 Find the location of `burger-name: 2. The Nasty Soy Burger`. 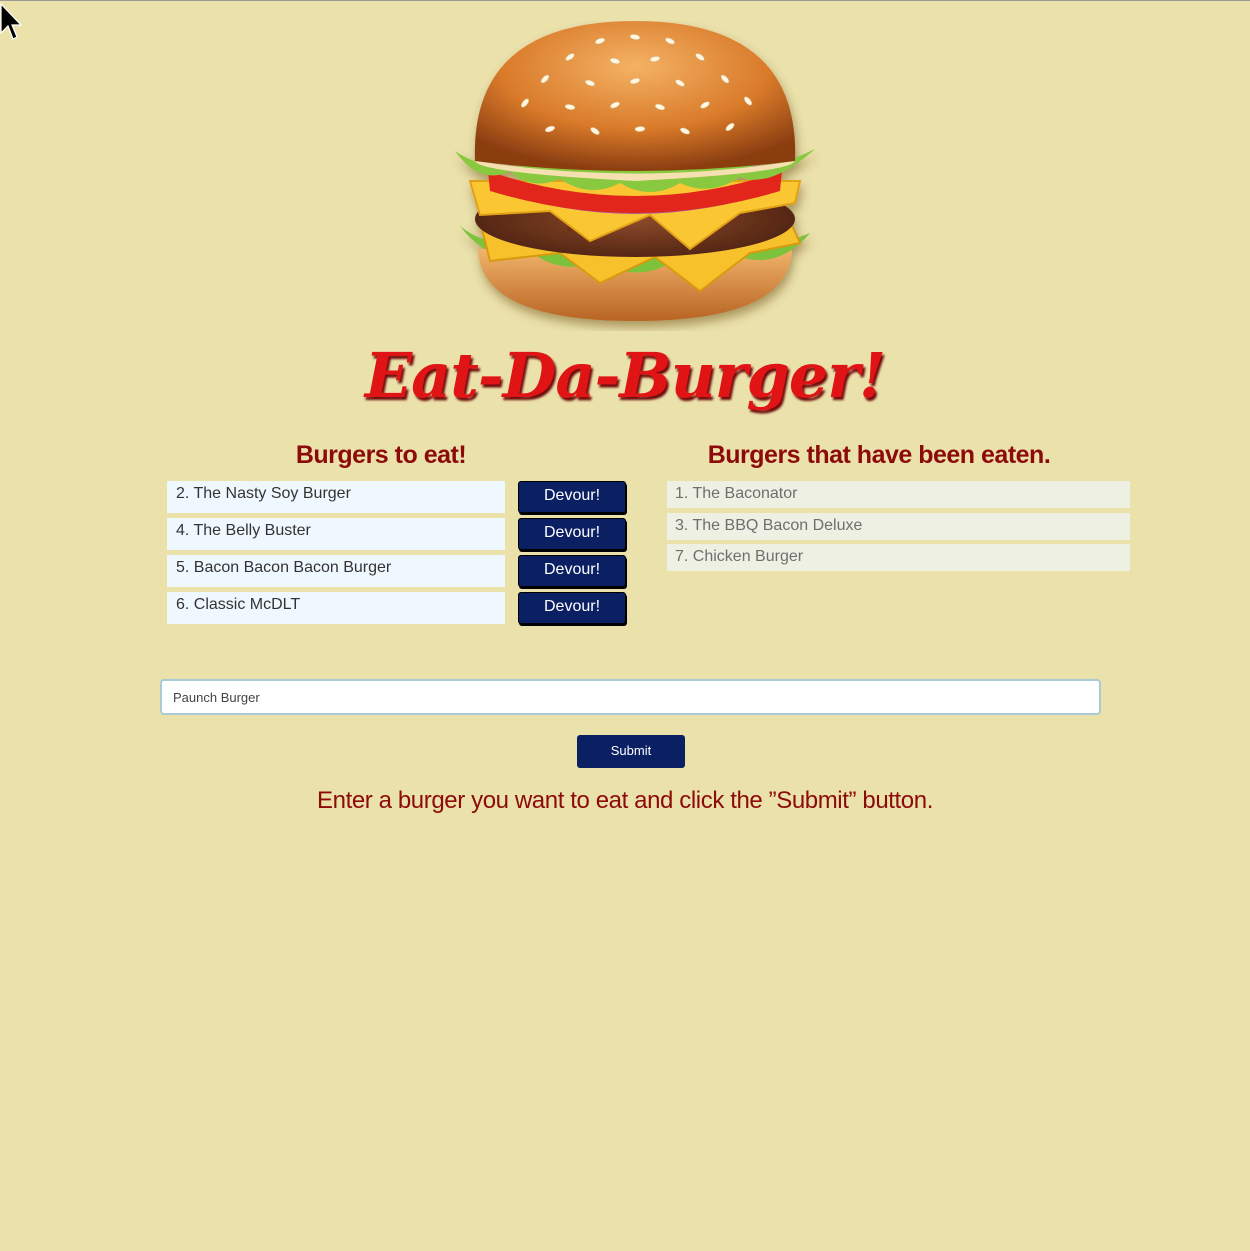

burger-name: 2. The Nasty Soy Burger is located at coordinates (336, 497).